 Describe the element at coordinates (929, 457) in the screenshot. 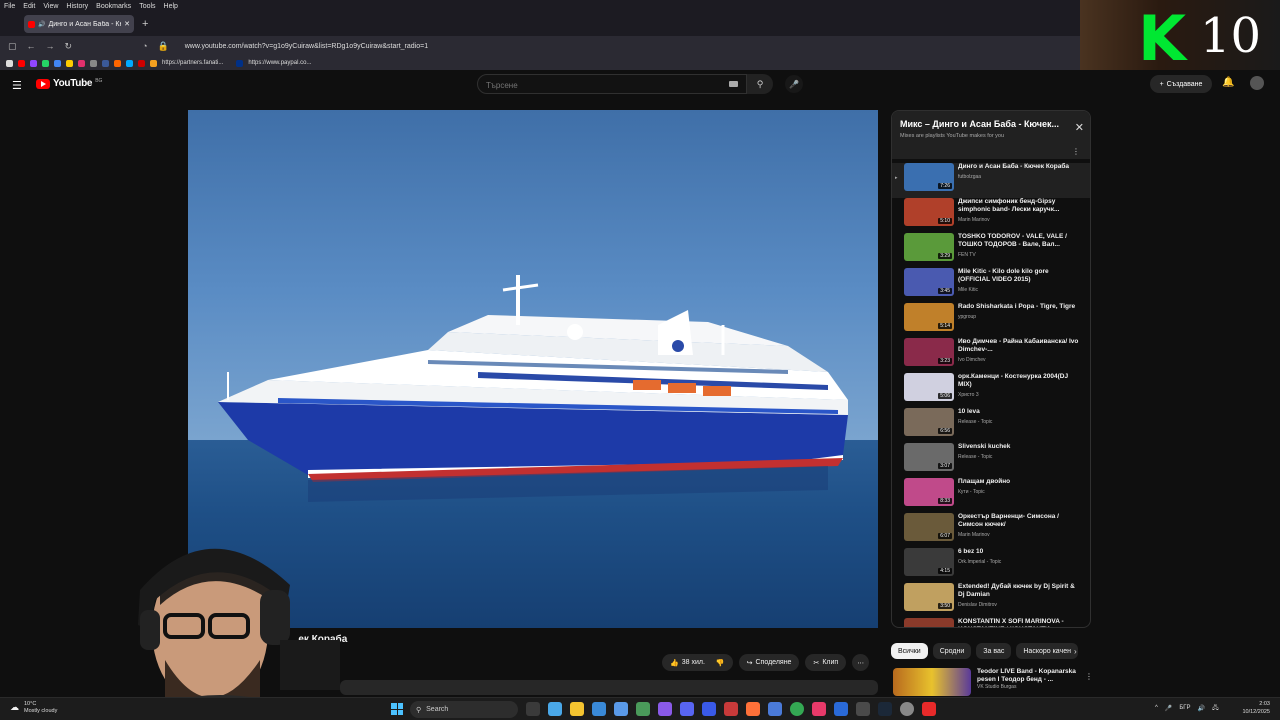

I see `video-thumbnail: 3:07` at that location.